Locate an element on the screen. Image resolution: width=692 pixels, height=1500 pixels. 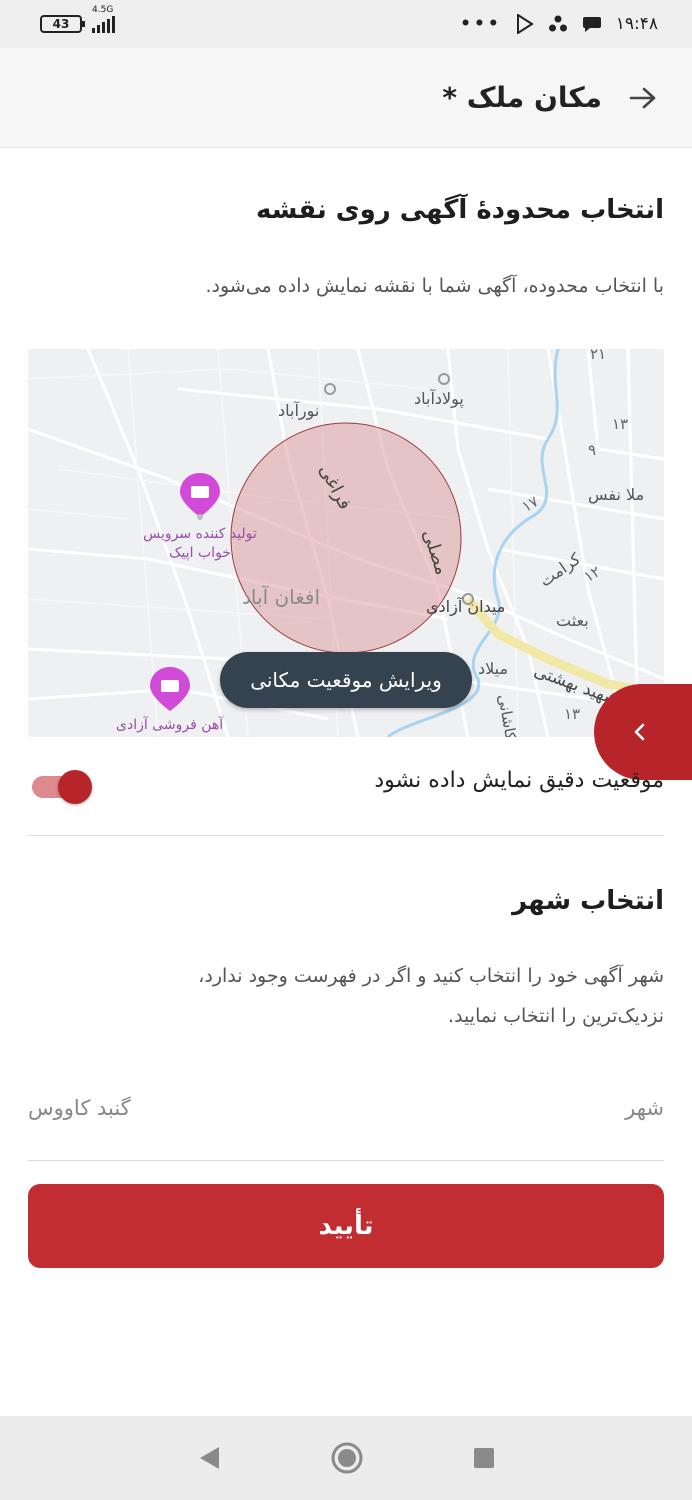
message-icon is located at coordinates (591, 24).